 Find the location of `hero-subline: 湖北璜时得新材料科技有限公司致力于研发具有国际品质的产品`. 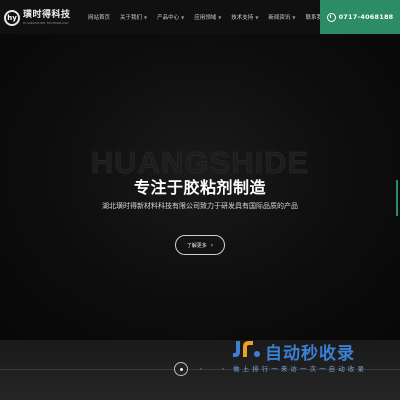

hero-subline: 湖北璜时得新材料科技有限公司致力于研发具有国际品质的产品 is located at coordinates (200, 206).